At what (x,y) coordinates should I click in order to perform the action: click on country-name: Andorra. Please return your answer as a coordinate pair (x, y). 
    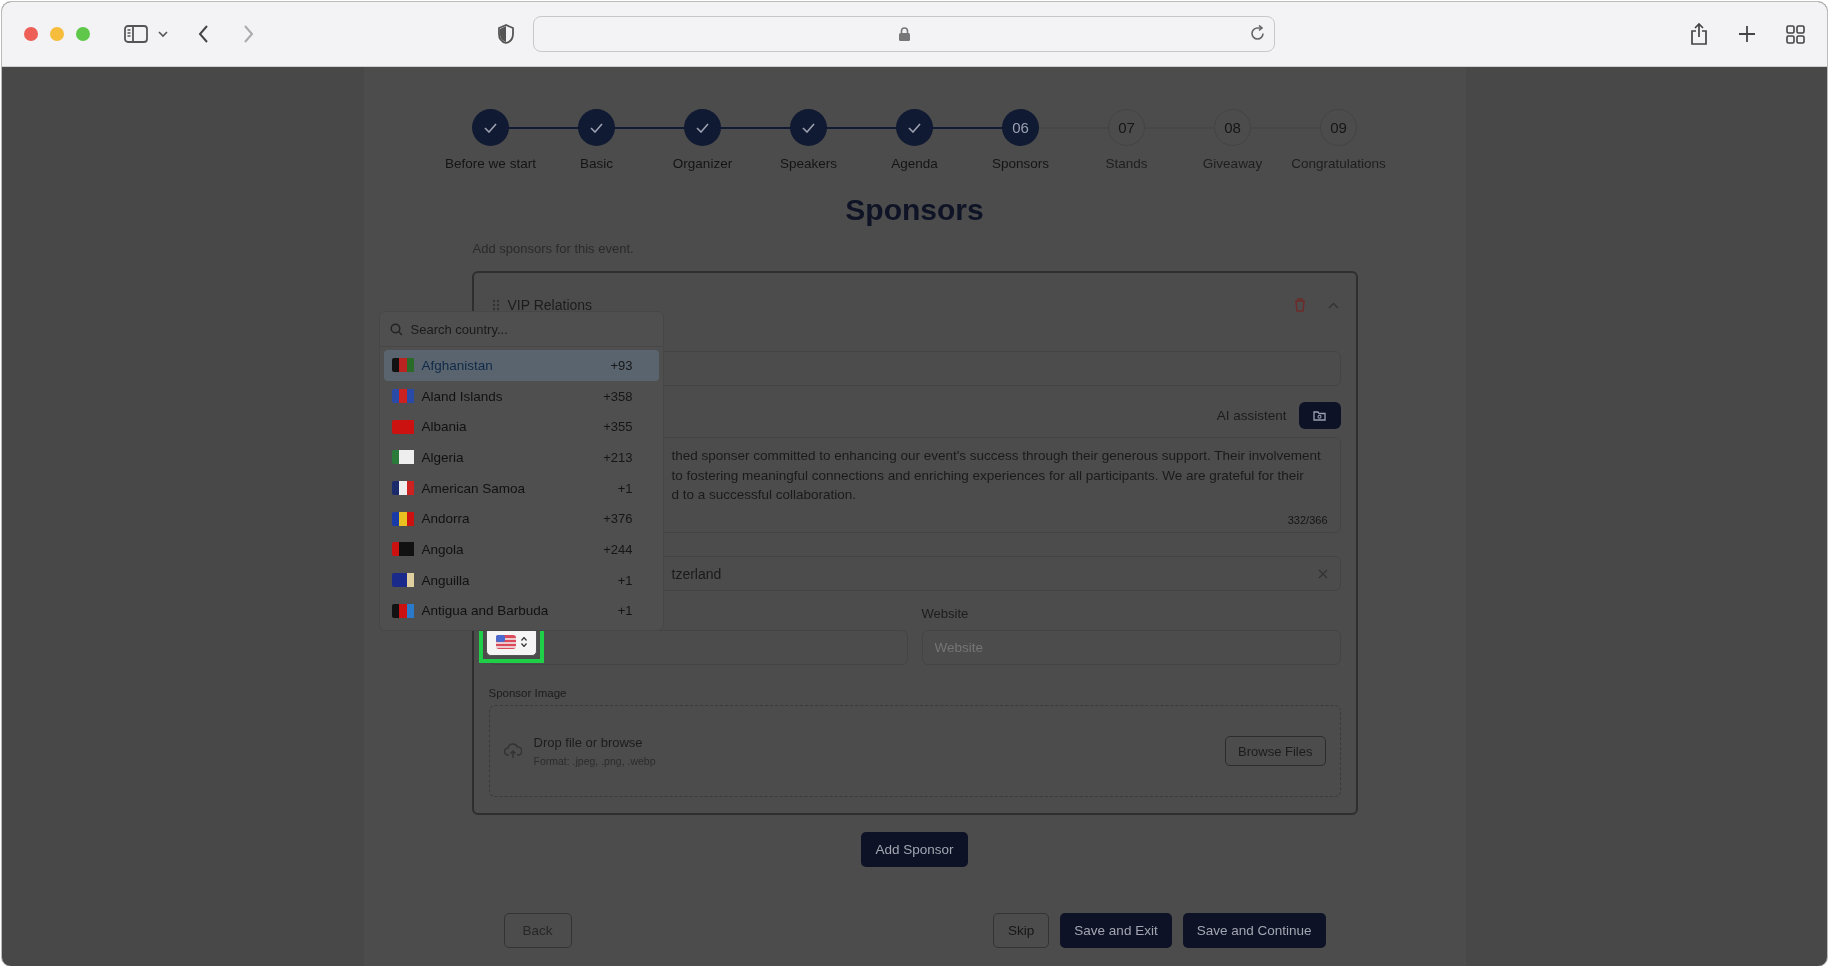
    Looking at the image, I should click on (445, 519).